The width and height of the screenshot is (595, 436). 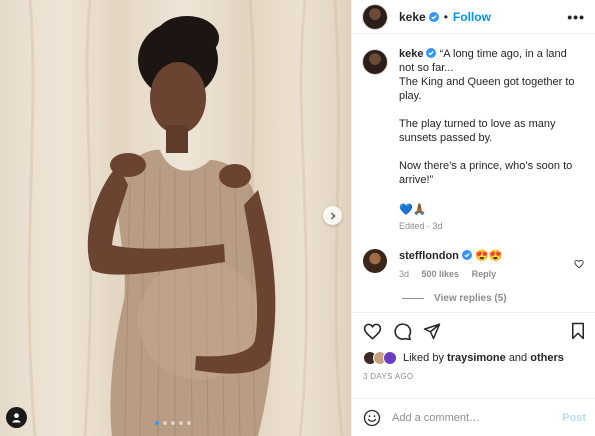 I want to click on comment-body: stefflondon 😍😍, so click(x=450, y=256).